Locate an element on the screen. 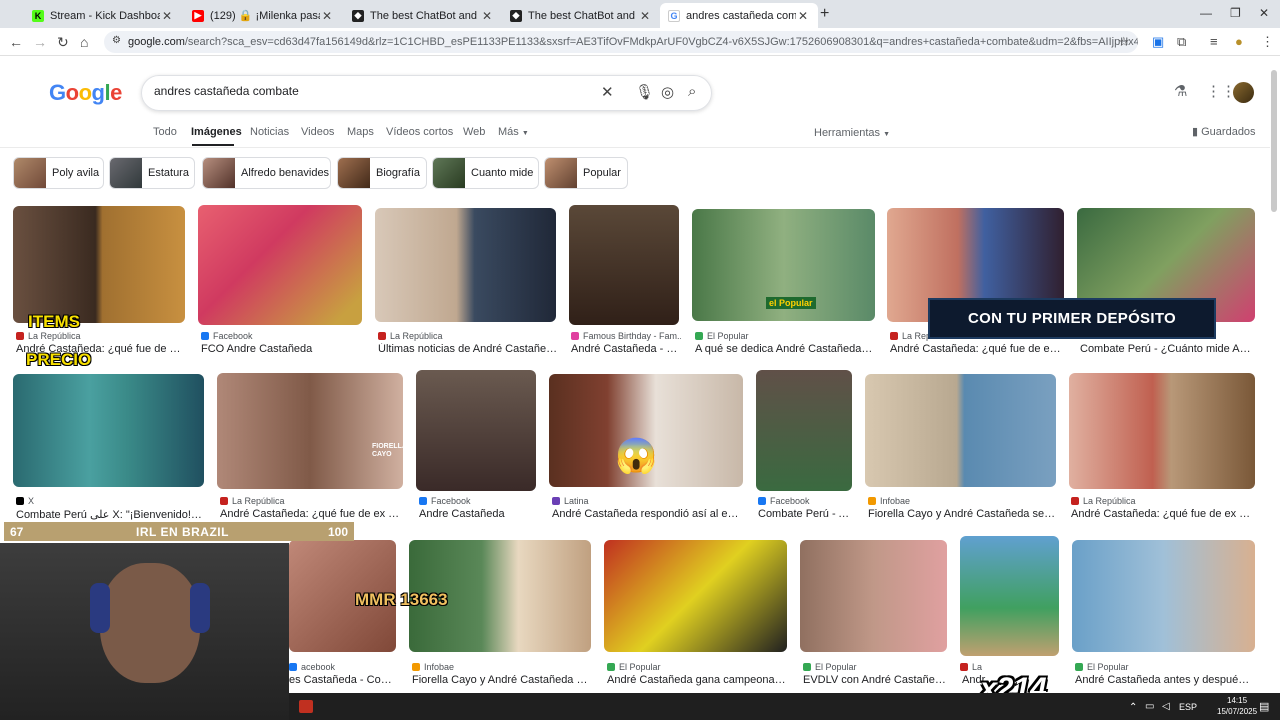 This screenshot has width=1280, height=720. result-image: FIORELLA CAYO is located at coordinates (310, 431).